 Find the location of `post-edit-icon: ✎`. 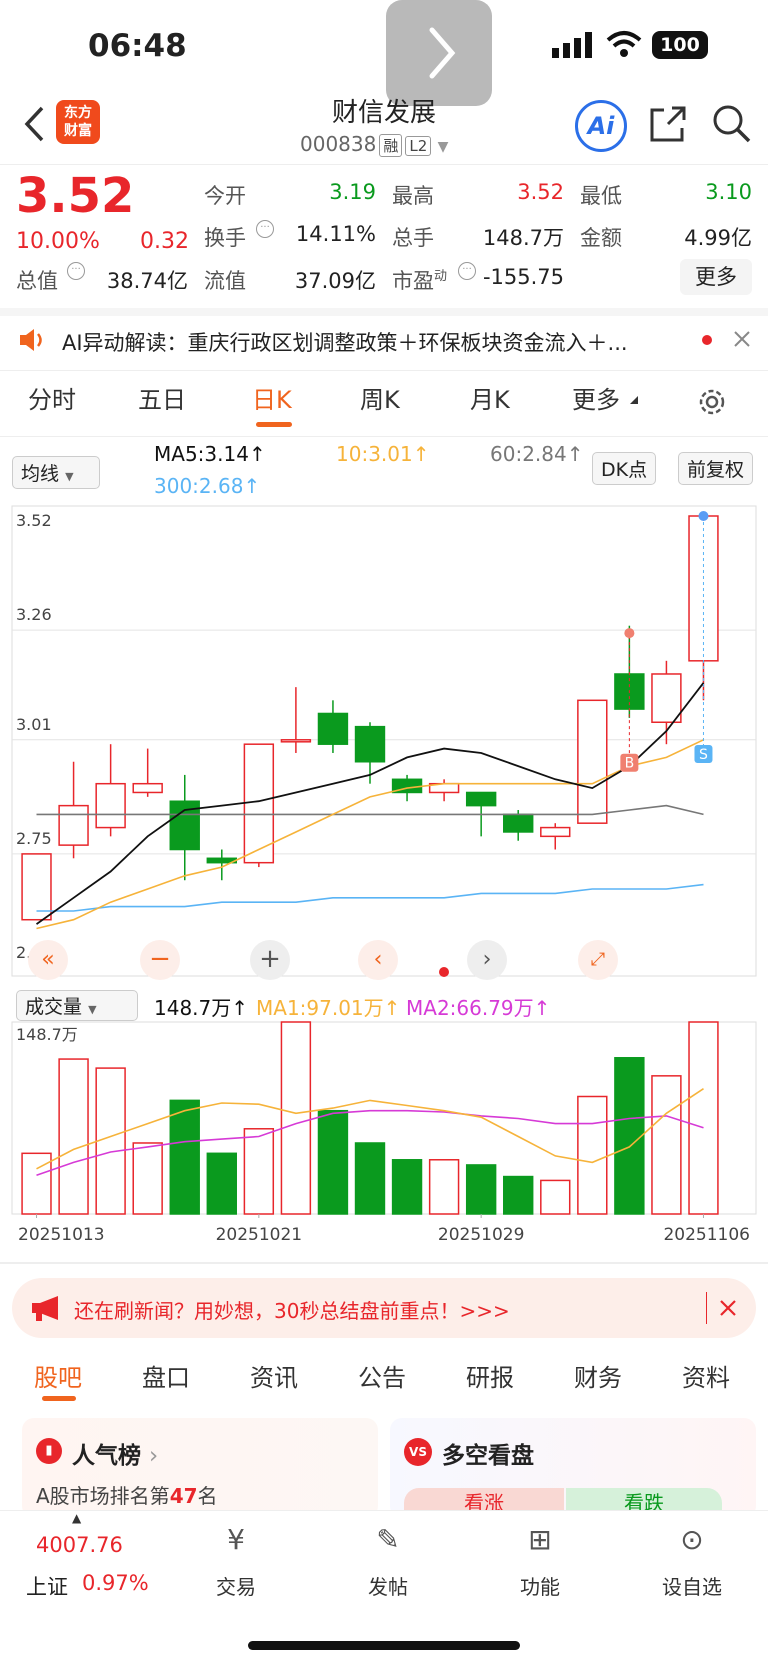

post-edit-icon: ✎ is located at coordinates (388, 1539).